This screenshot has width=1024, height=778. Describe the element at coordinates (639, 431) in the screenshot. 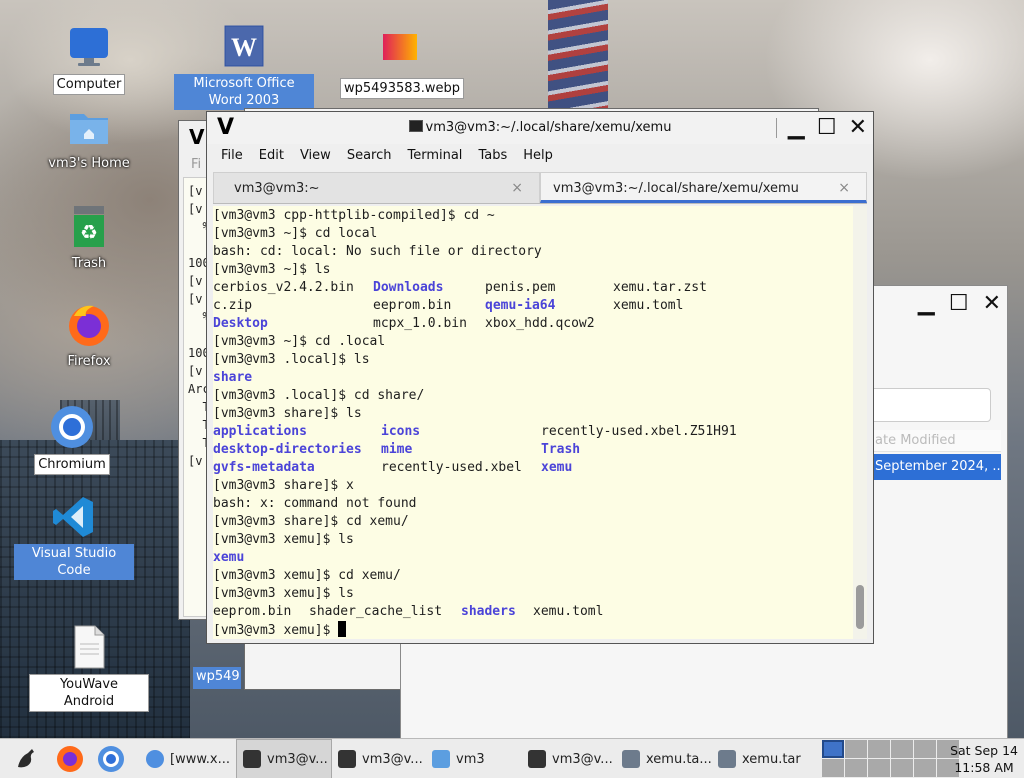

I see `ls-entry: recently-used.xbel.Z51H91` at that location.